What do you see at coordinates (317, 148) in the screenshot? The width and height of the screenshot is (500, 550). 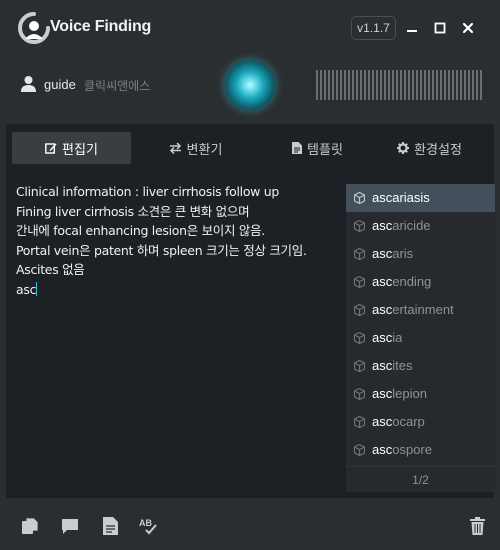 I see `tab-template: 템플릿` at bounding box center [317, 148].